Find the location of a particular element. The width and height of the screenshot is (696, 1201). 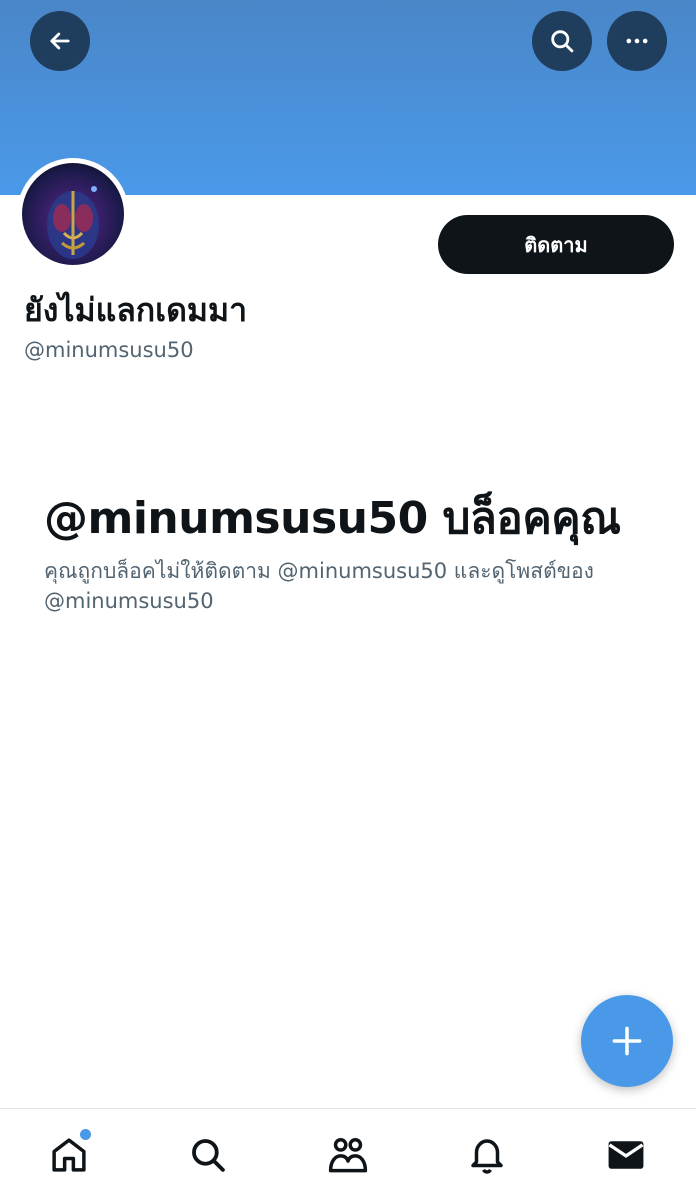

nav-notifications is located at coordinates (487, 1155).